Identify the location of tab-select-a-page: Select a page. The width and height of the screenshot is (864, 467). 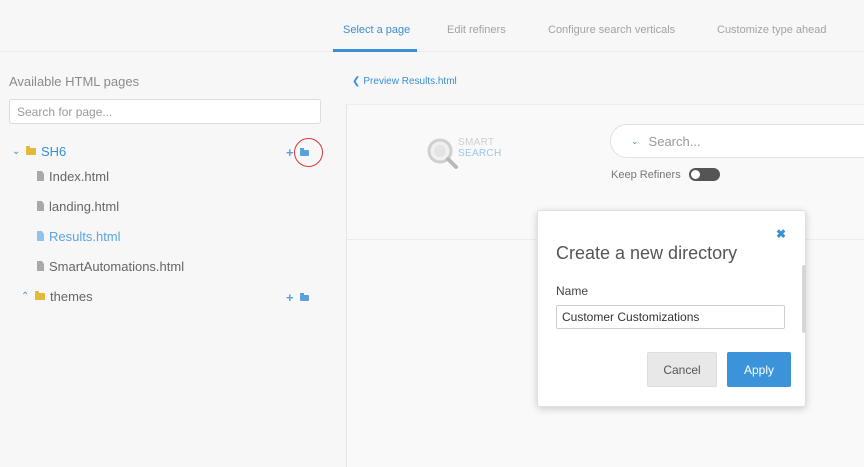
(376, 30).